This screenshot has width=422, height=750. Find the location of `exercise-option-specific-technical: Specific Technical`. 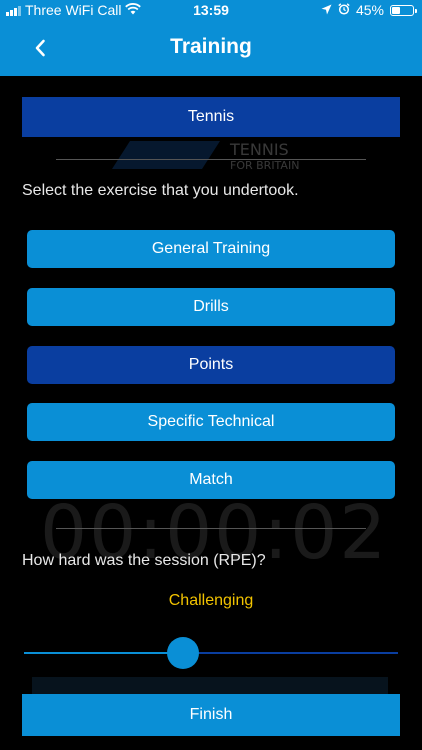

exercise-option-specific-technical: Specific Technical is located at coordinates (211, 422).